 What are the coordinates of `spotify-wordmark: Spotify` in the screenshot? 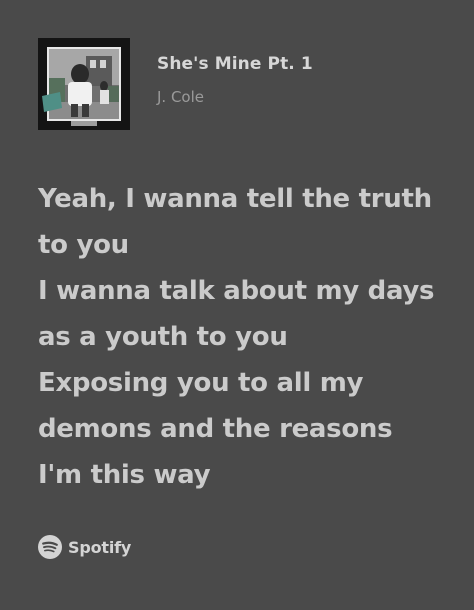 It's located at (100, 547).